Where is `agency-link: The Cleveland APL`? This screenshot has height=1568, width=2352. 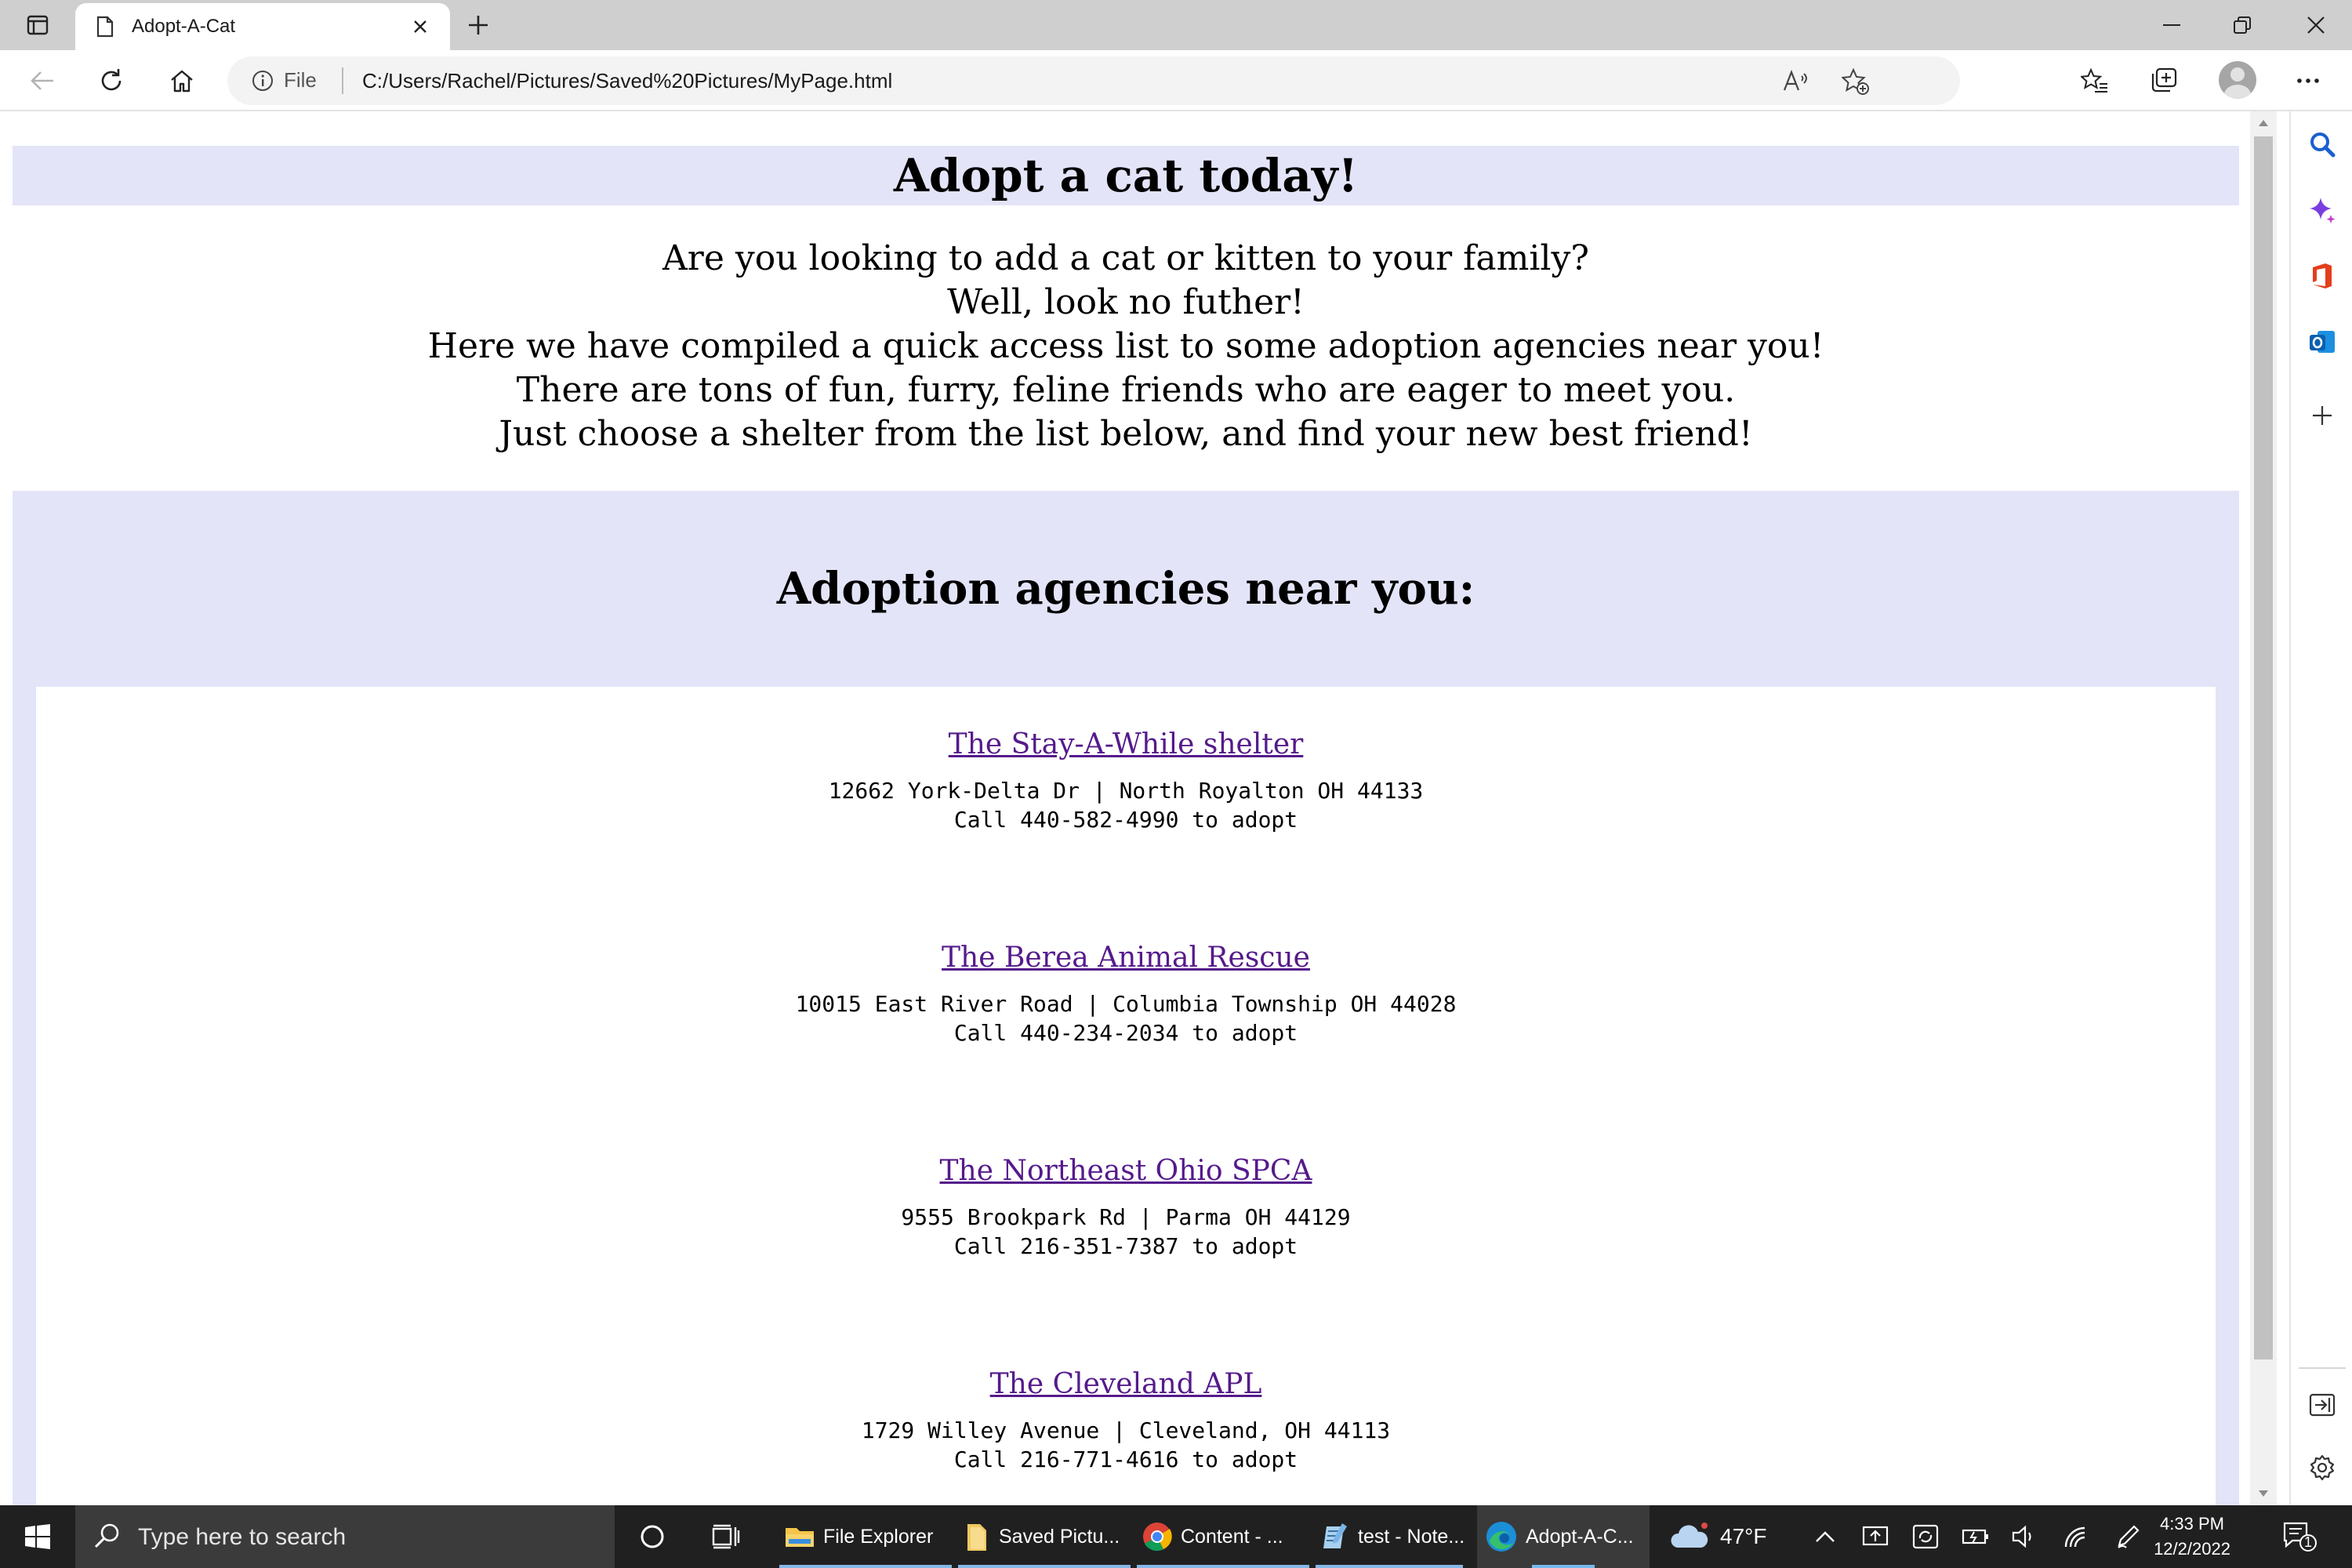
agency-link: The Cleveland APL is located at coordinates (1126, 1384).